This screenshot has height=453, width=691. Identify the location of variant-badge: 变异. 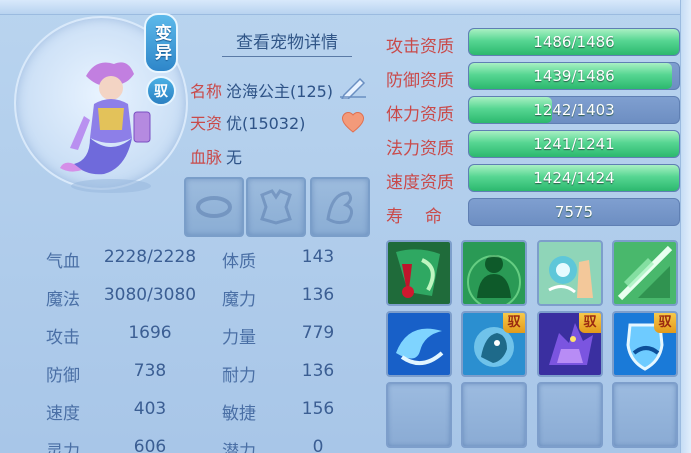
(161, 43).